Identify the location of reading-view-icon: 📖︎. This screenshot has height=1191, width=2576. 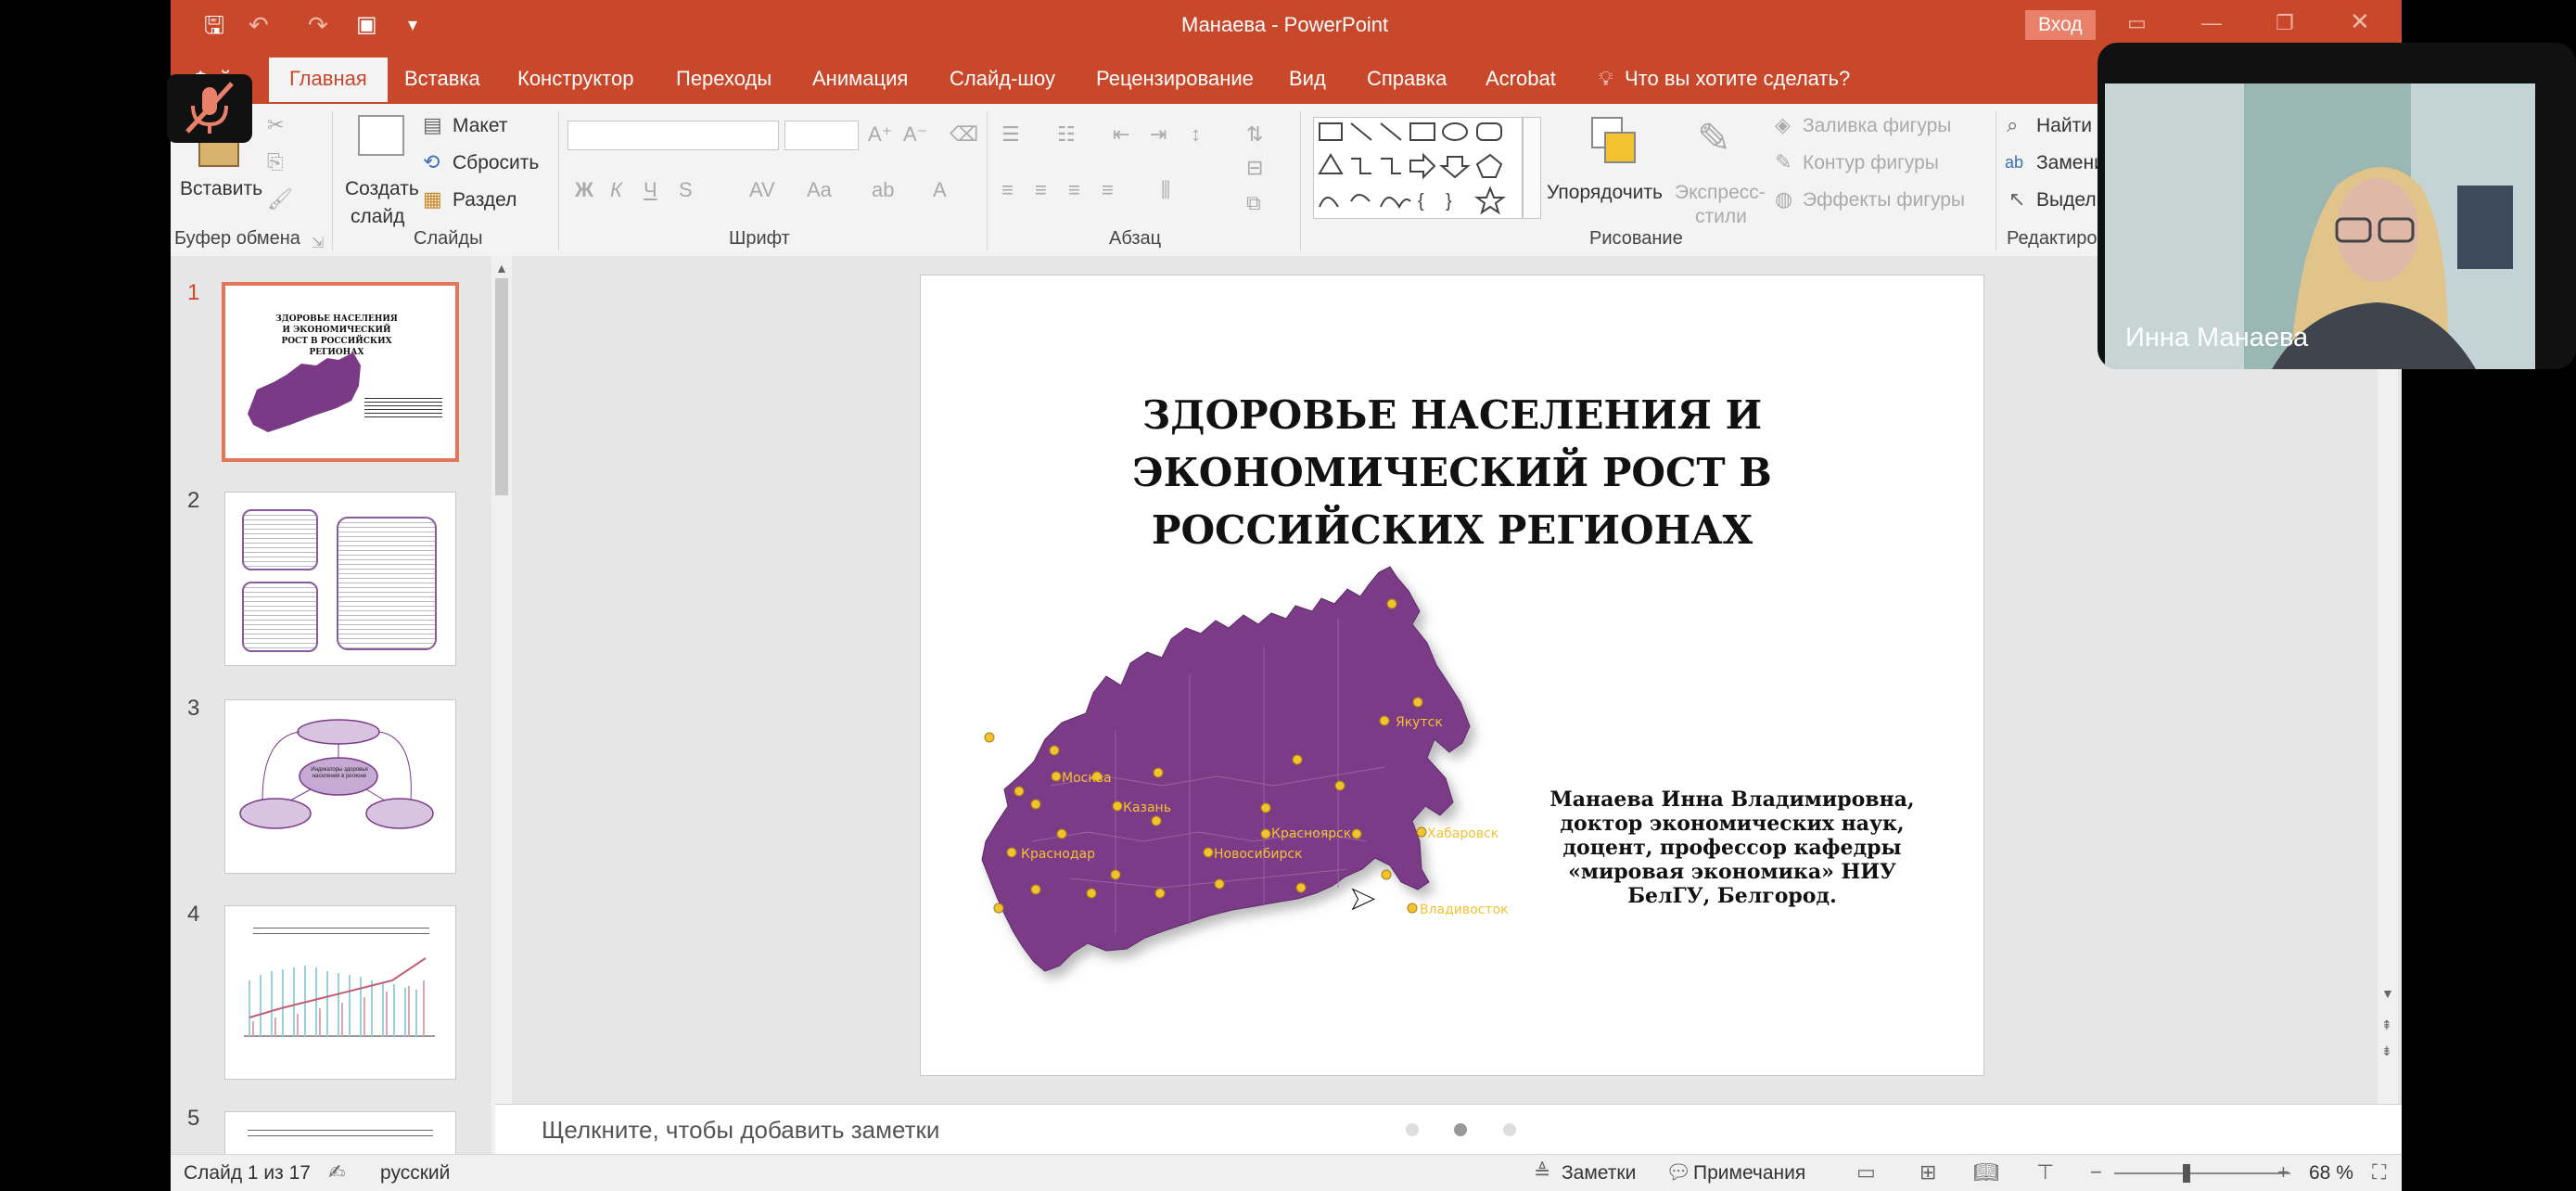
(1986, 1173).